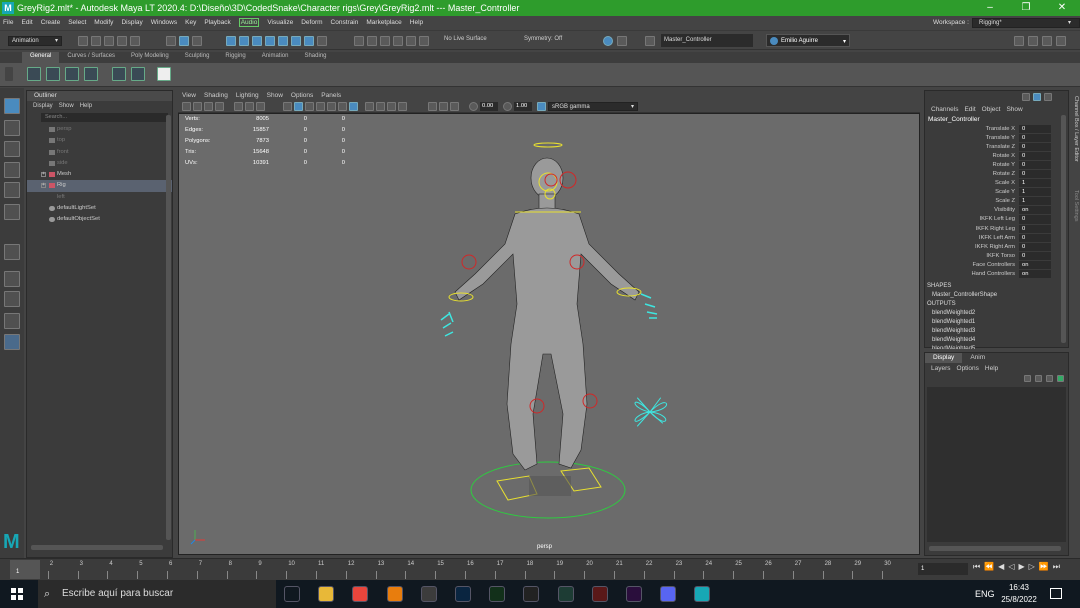  I want to click on new-layer-selected-icon, so click(1060, 378).